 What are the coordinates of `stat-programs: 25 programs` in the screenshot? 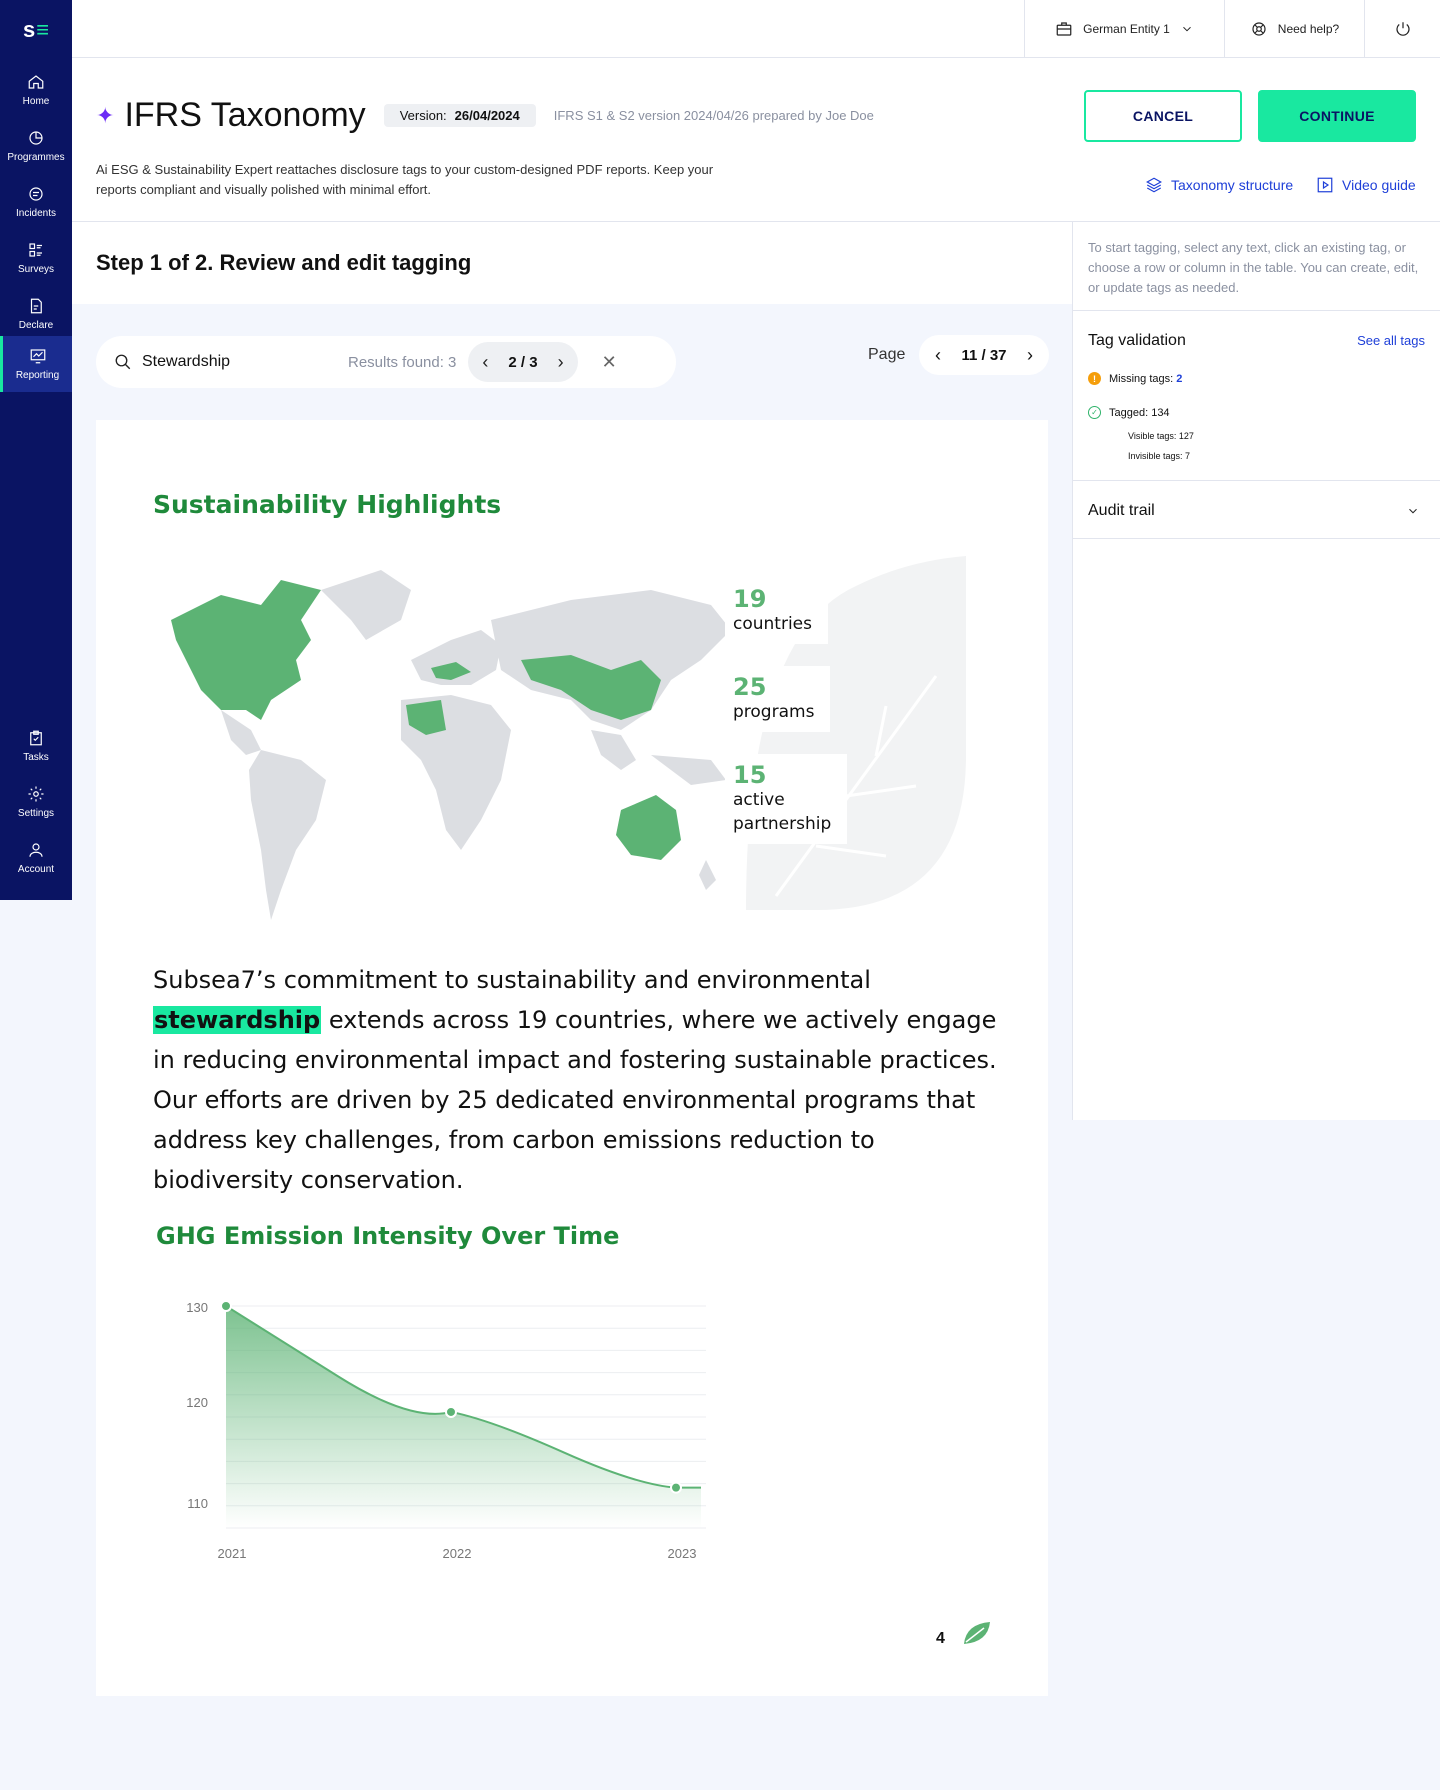 It's located at (778, 699).